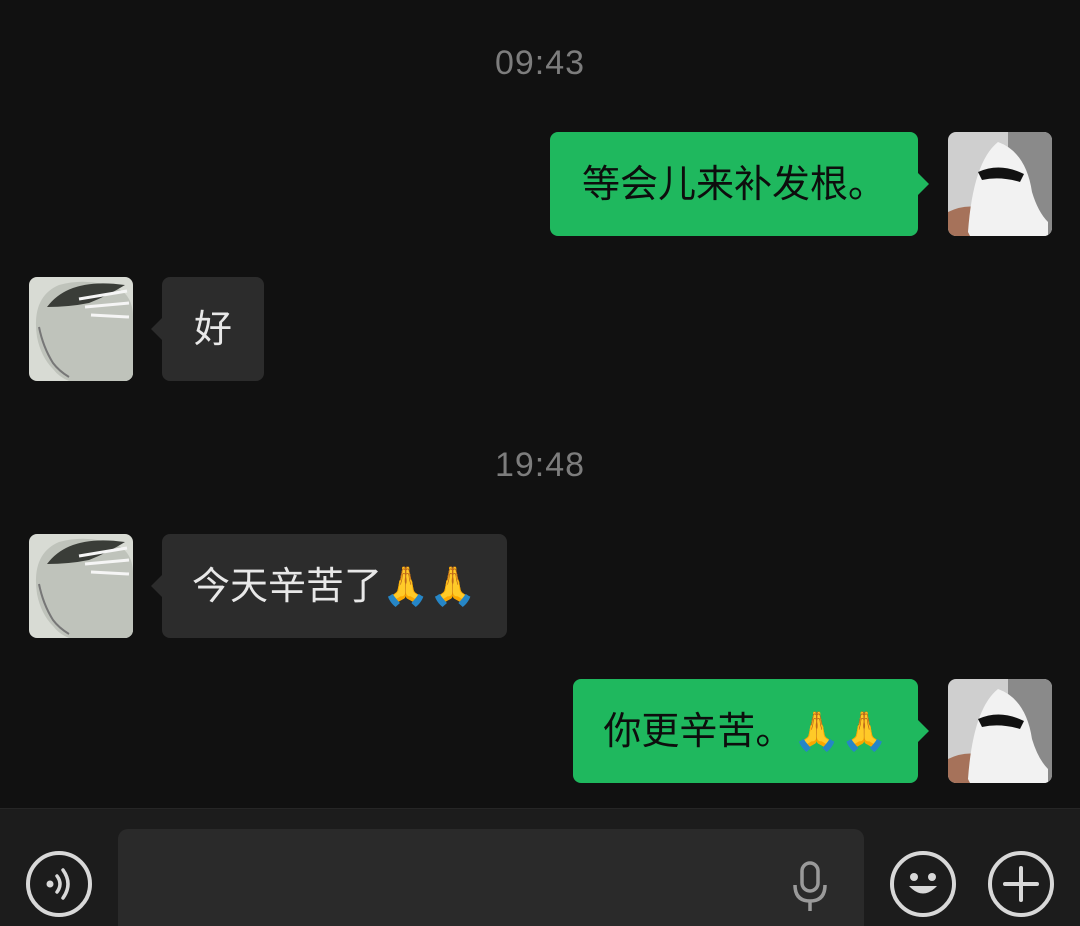 The height and width of the screenshot is (926, 1080). What do you see at coordinates (491, 877) in the screenshot?
I see `message-text-input` at bounding box center [491, 877].